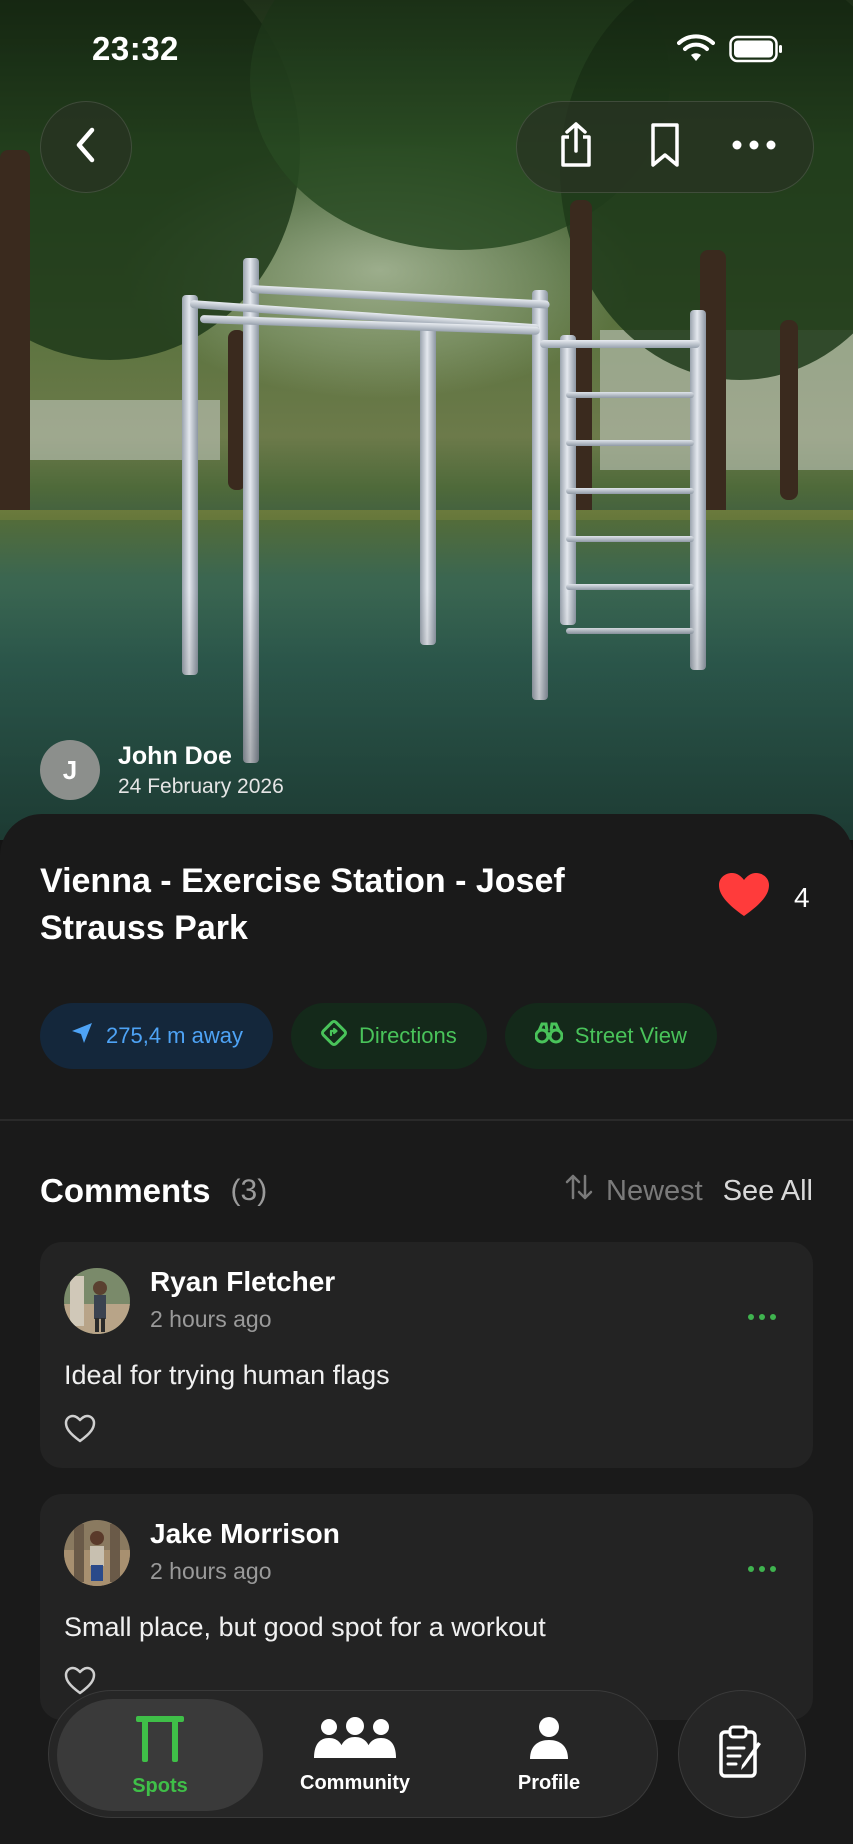 Image resolution: width=853 pixels, height=1844 pixels. Describe the element at coordinates (630, 1035) in the screenshot. I see `street-view-label: Street View` at that location.